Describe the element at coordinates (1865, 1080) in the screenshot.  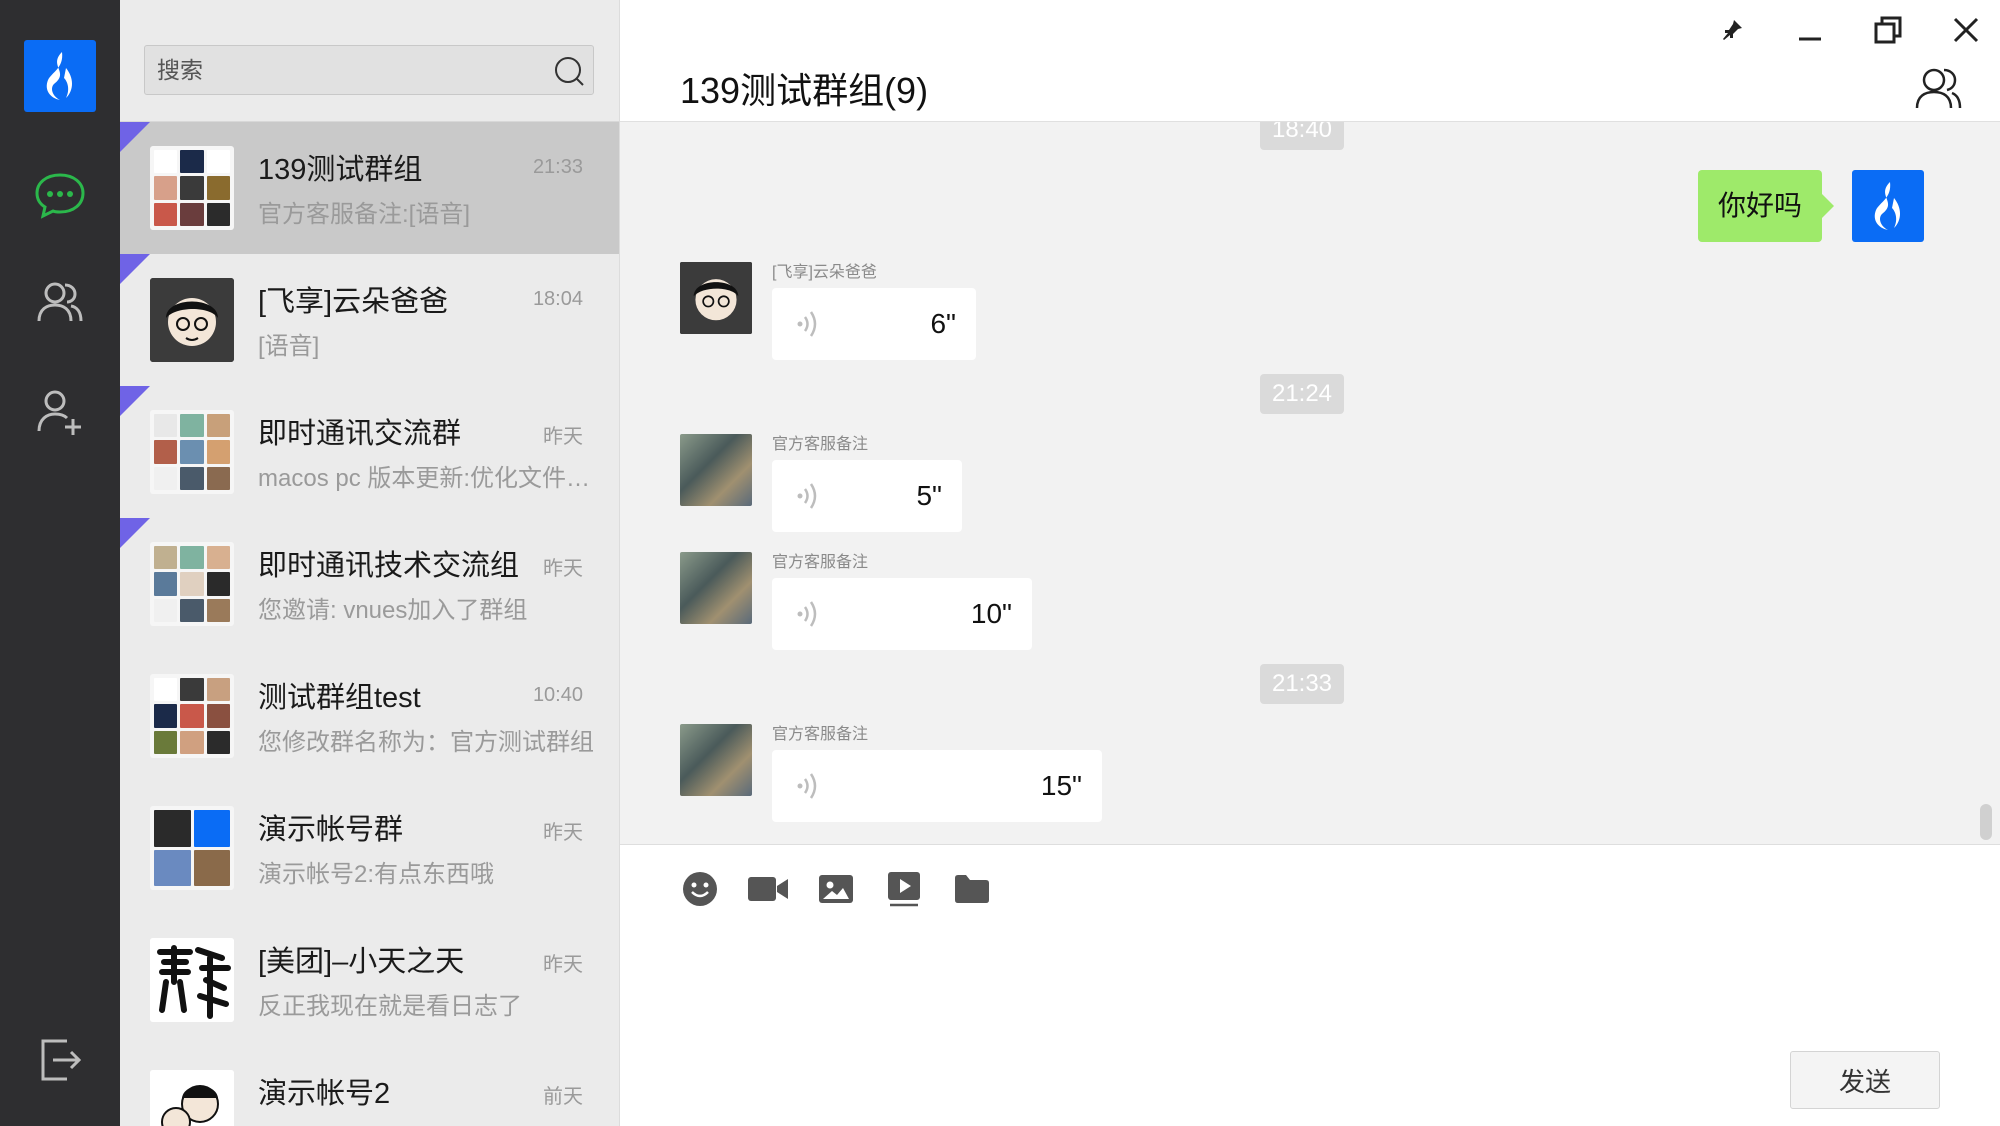
I see `send-button: 发送` at that location.